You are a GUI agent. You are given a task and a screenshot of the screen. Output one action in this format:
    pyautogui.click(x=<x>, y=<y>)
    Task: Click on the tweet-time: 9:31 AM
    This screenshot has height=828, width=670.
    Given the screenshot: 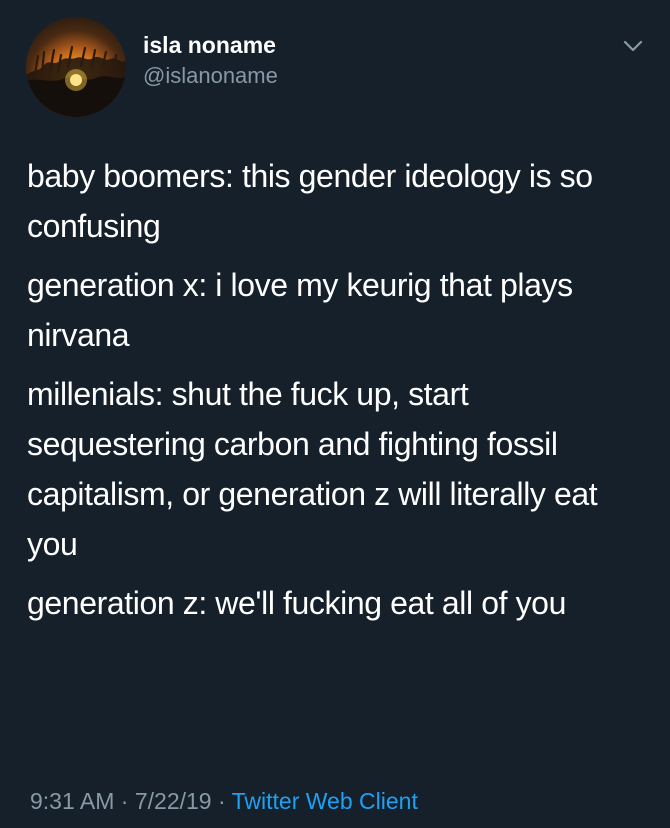 What is the action you would take?
    pyautogui.click(x=72, y=801)
    